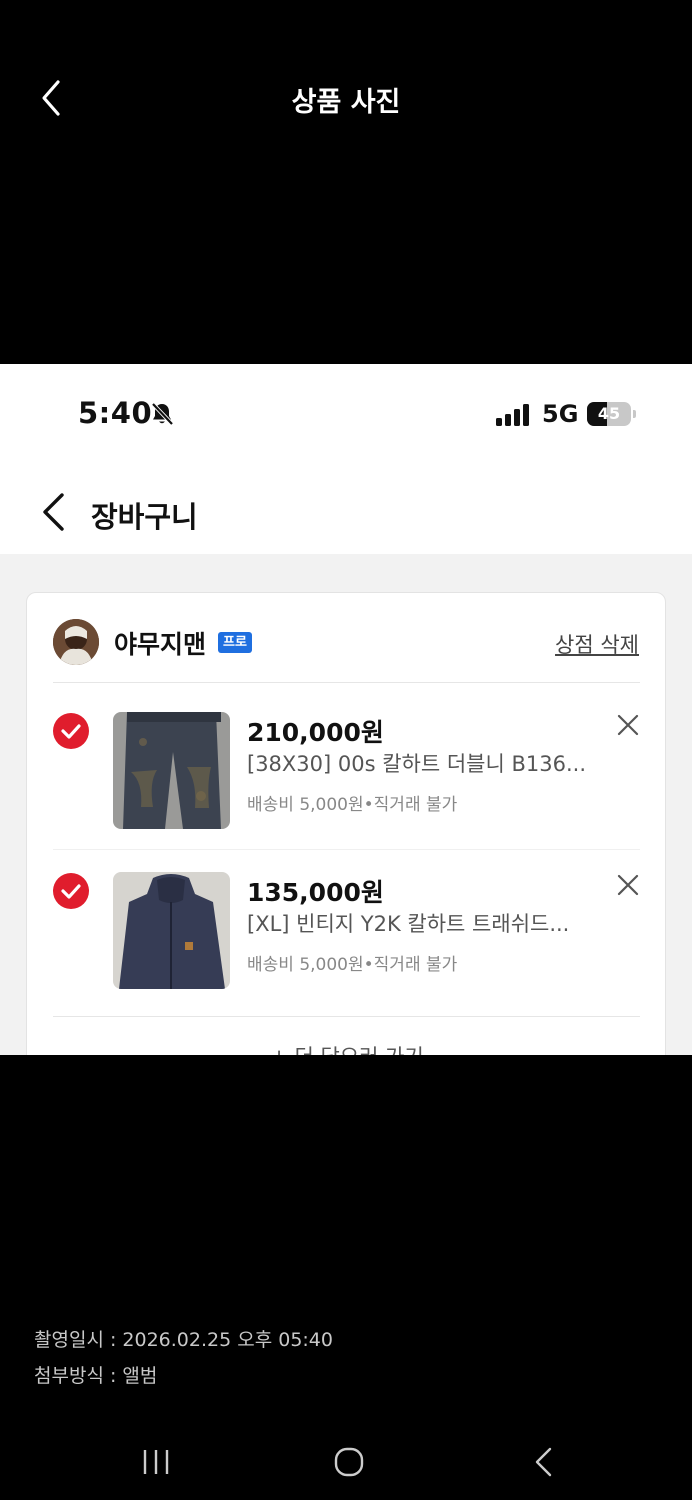 The width and height of the screenshot is (692, 1500). Describe the element at coordinates (544, 1462) in the screenshot. I see `back-icon` at that location.